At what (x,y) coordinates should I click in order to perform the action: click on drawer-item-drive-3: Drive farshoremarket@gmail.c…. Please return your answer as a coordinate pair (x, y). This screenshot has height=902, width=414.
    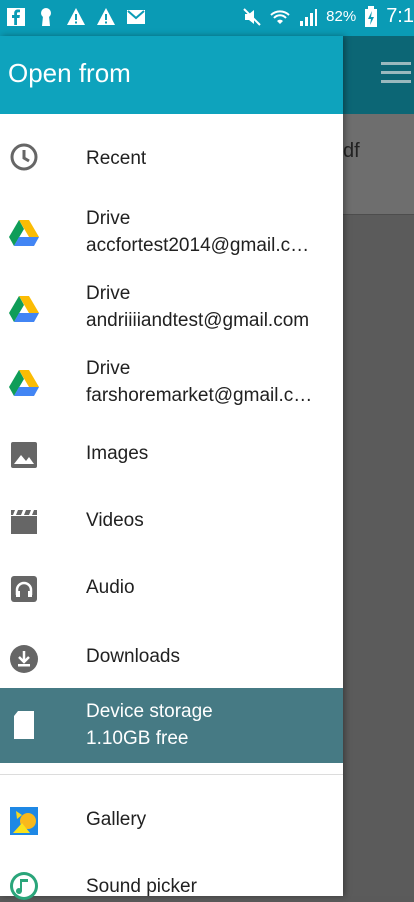
    Looking at the image, I should click on (171, 387).